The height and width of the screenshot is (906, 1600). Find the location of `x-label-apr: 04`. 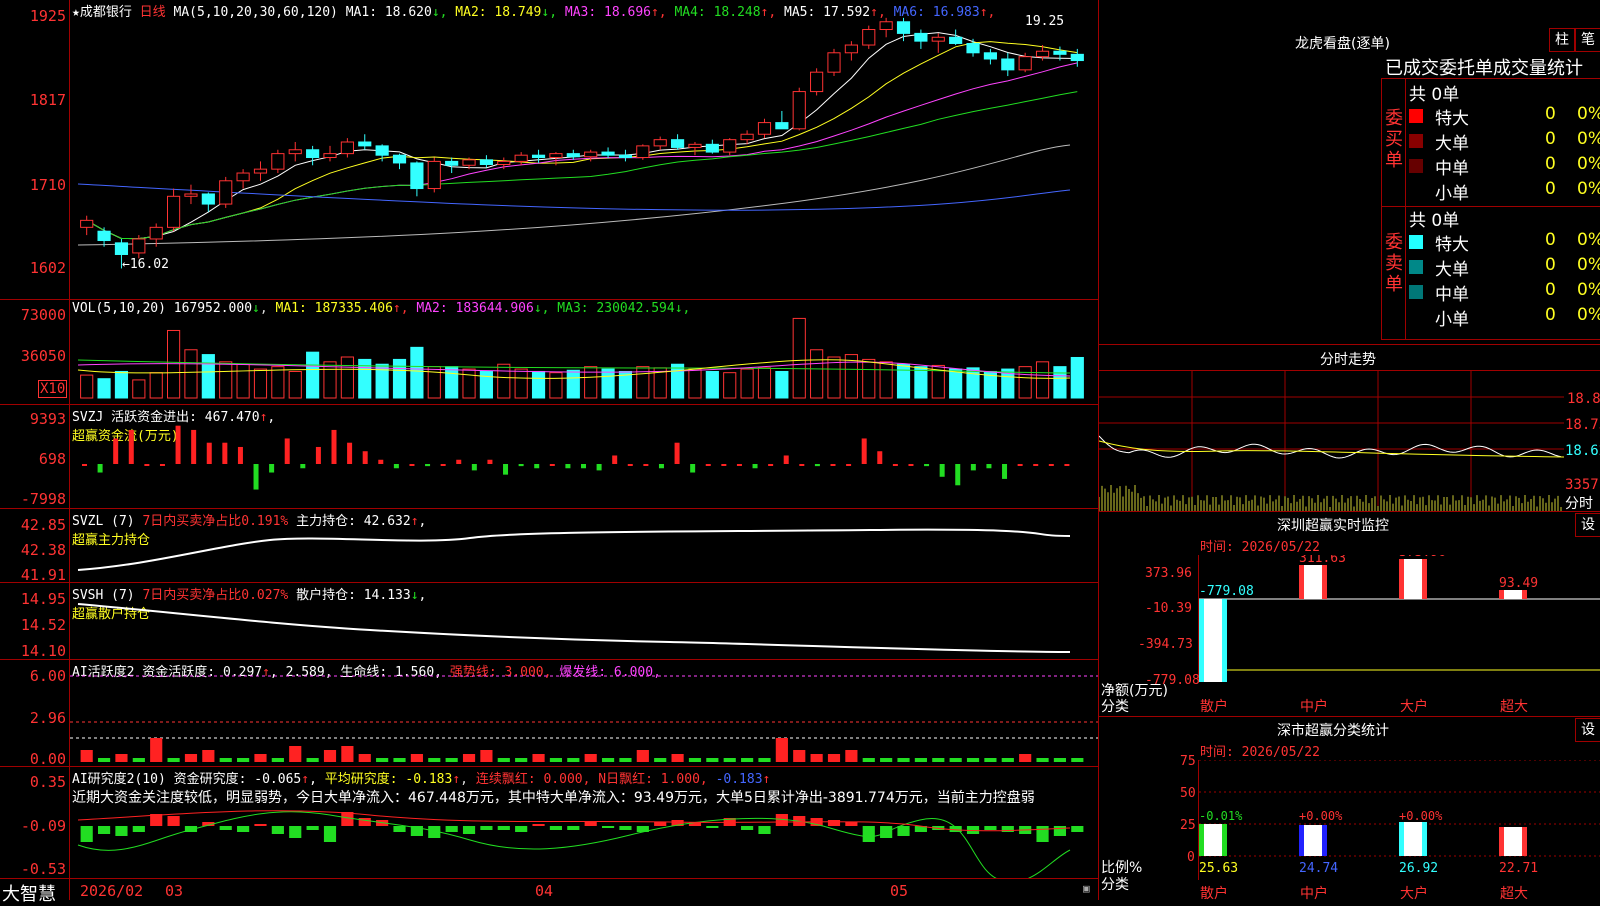

x-label-apr: 04 is located at coordinates (544, 891).